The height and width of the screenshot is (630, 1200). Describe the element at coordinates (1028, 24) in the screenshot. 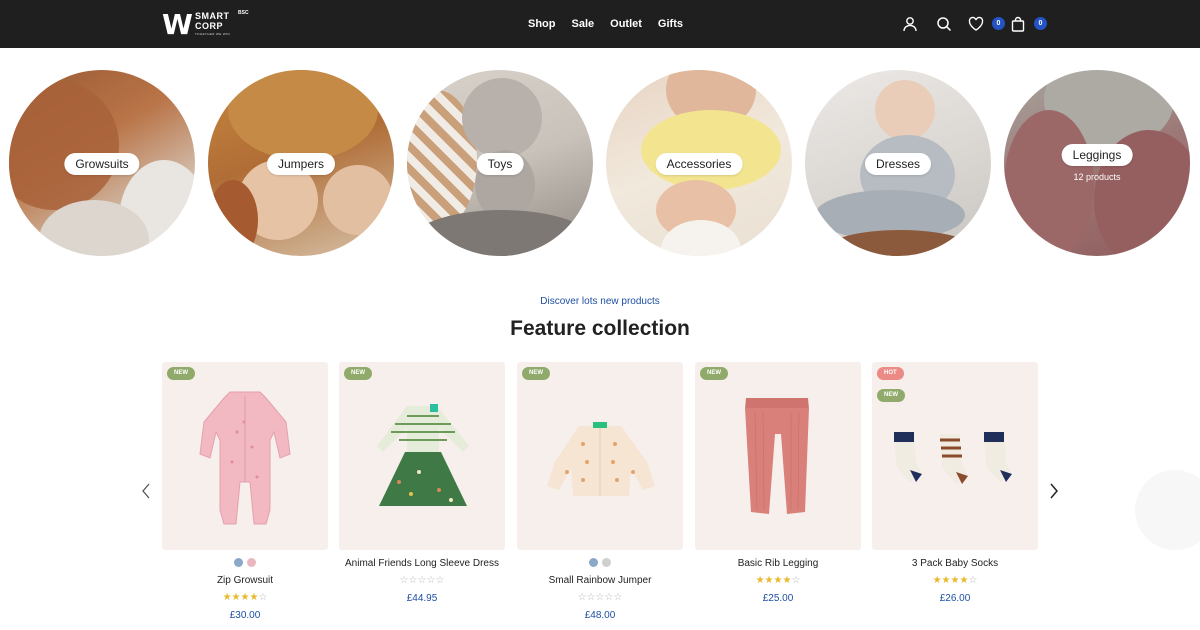

I see `cart-button: 0` at that location.